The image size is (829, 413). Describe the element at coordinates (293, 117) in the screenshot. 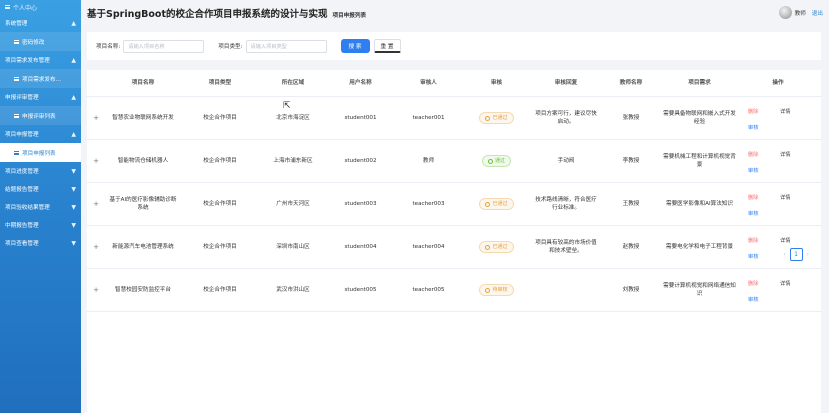

I see `cell-area: 北京市海淀区` at that location.